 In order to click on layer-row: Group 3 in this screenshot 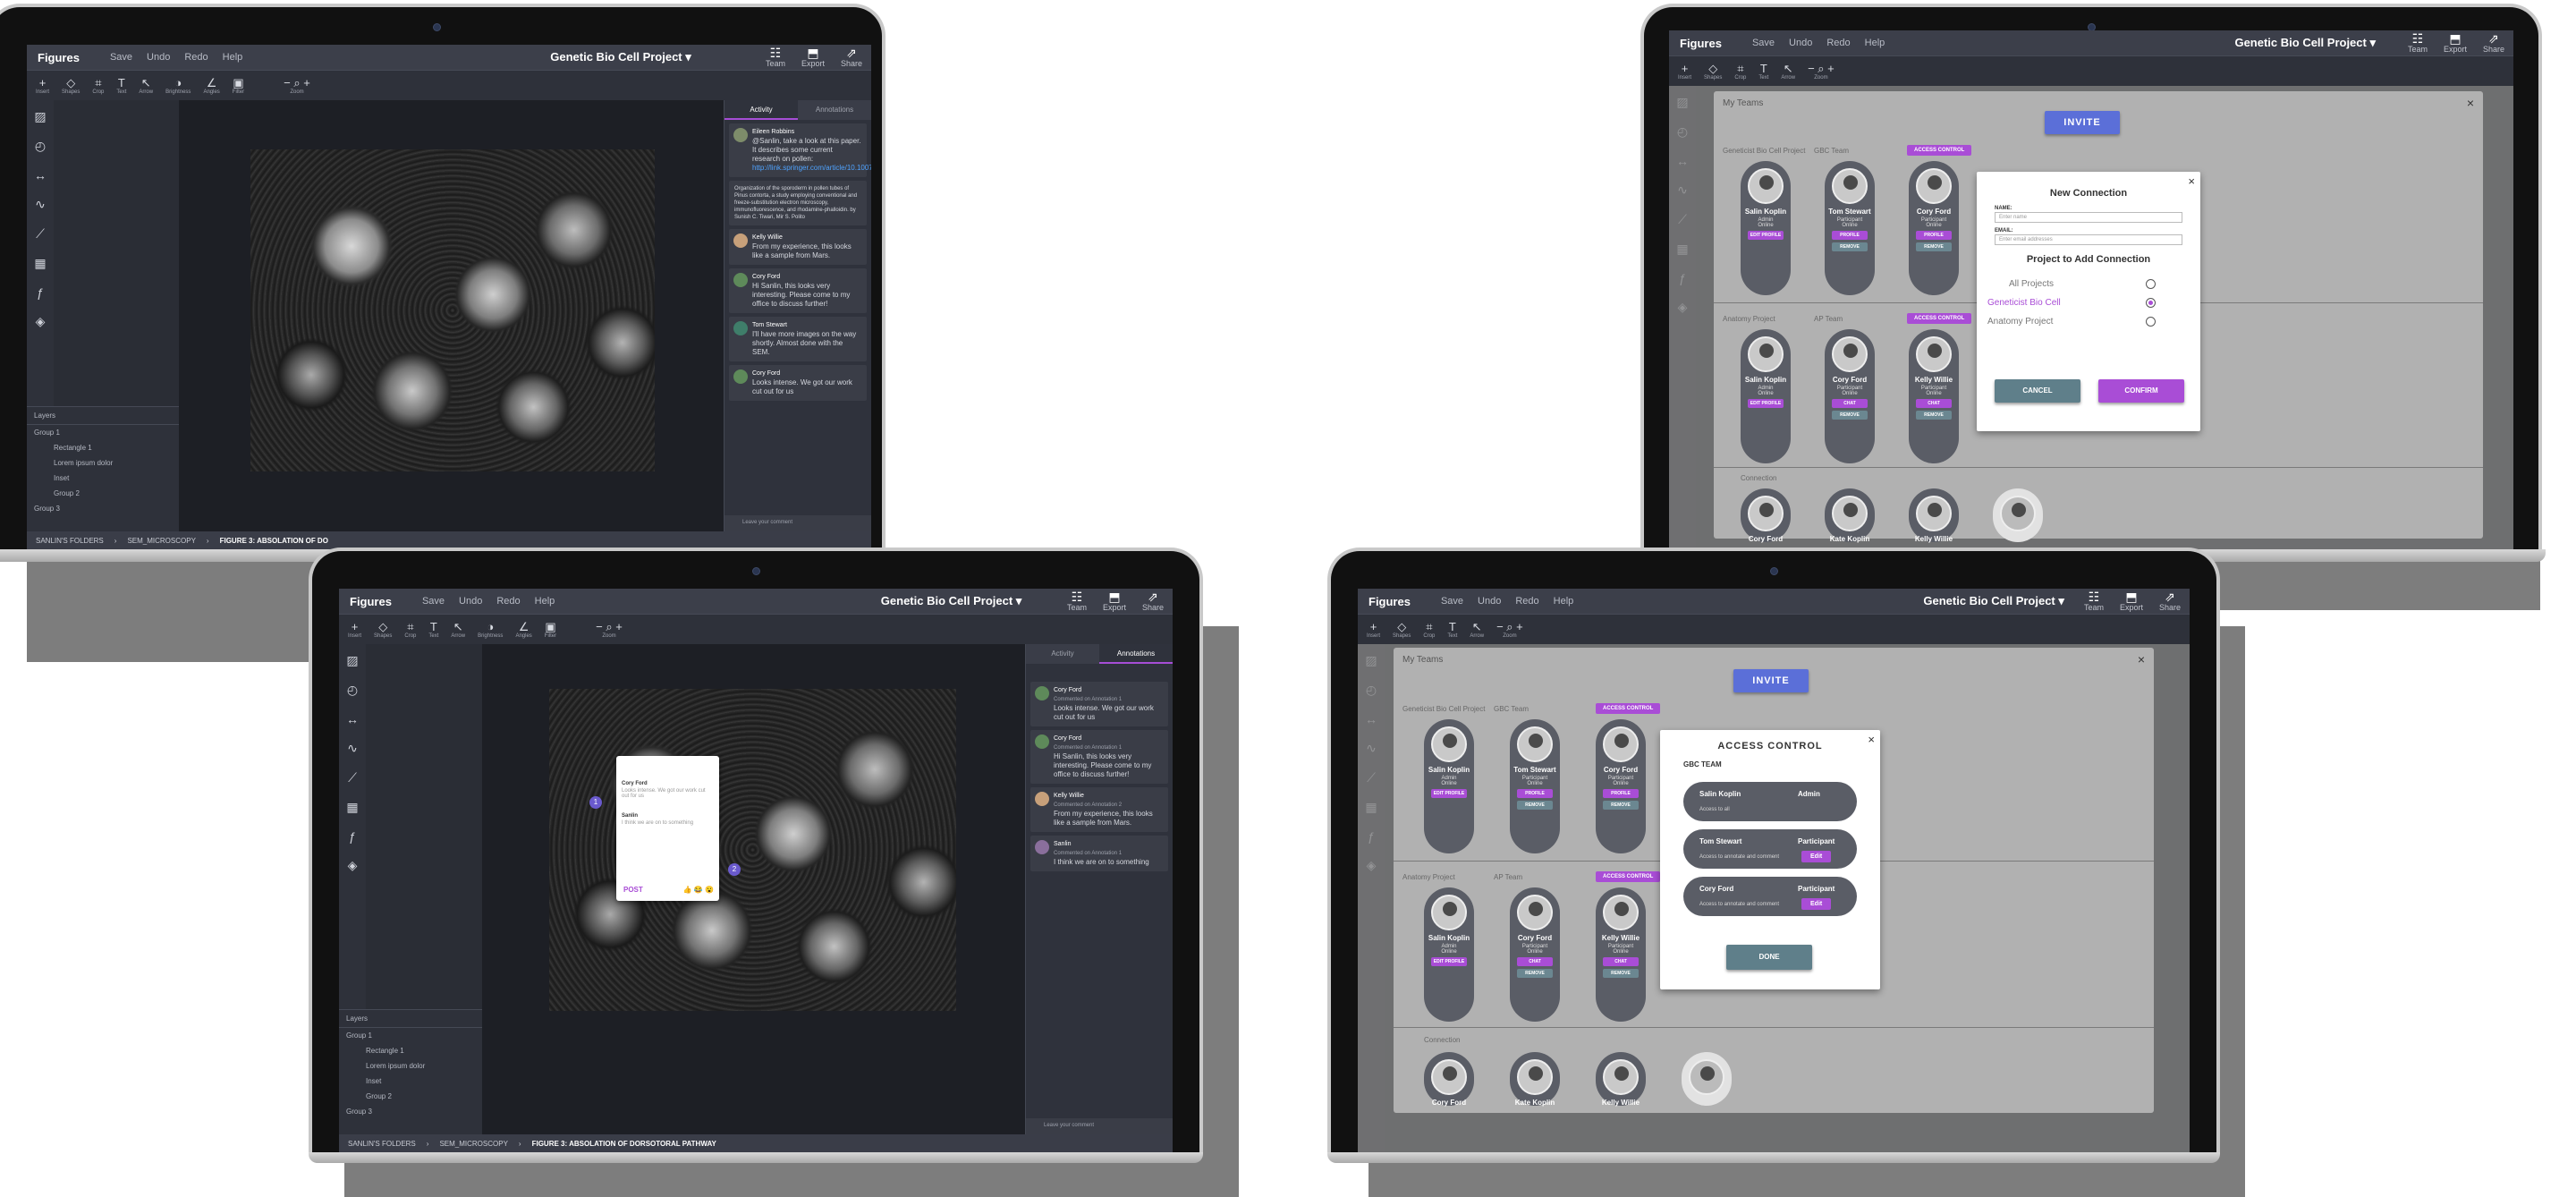, I will do `click(103, 508)`.